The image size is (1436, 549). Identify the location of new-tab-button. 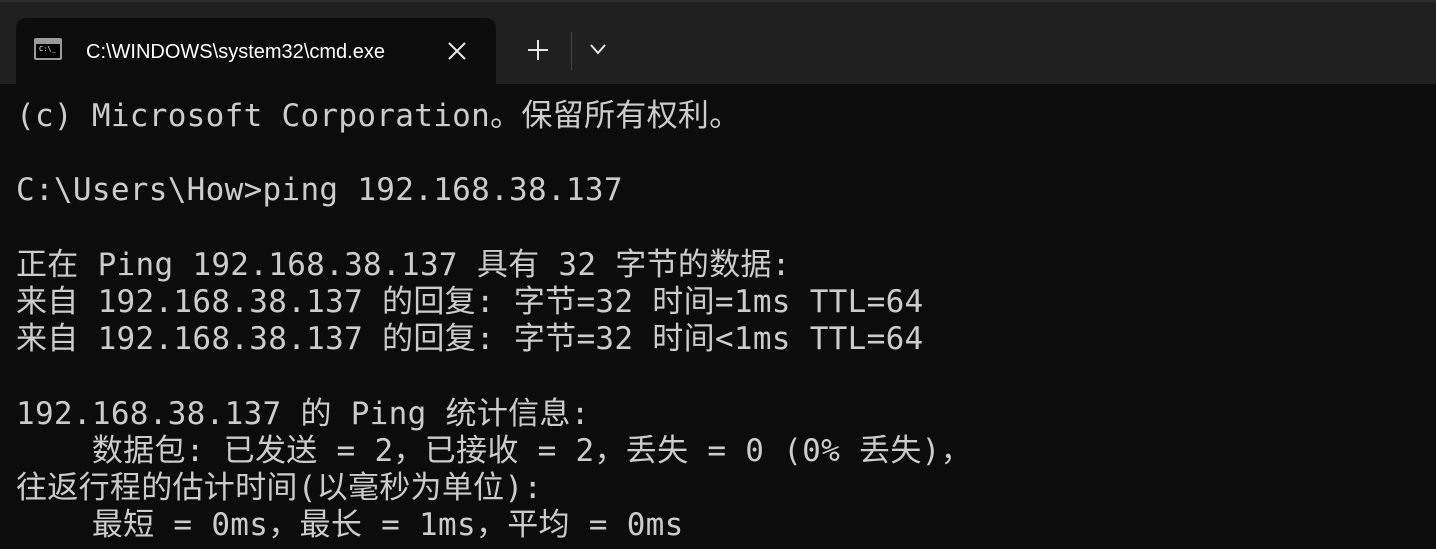
(538, 50).